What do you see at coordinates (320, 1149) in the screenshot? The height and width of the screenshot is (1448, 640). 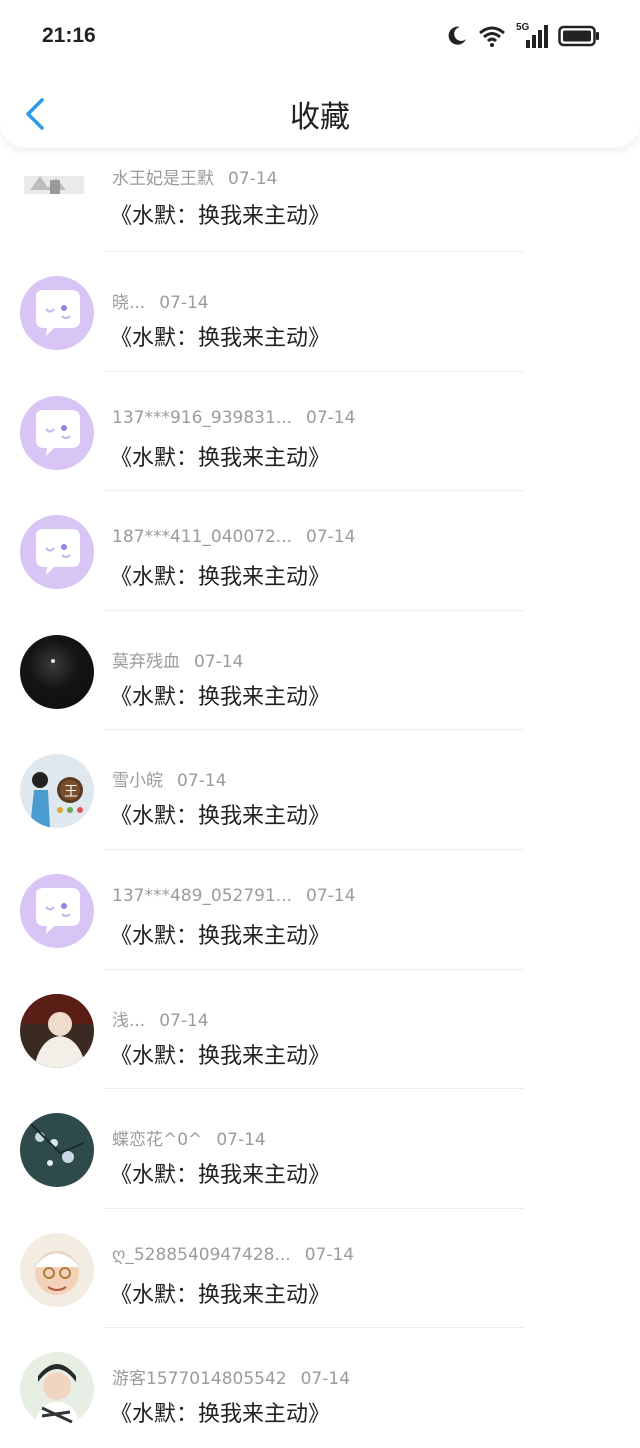 I see `list-item: 蝶恋花^0^ 07-14 《水默：换我来主动》` at bounding box center [320, 1149].